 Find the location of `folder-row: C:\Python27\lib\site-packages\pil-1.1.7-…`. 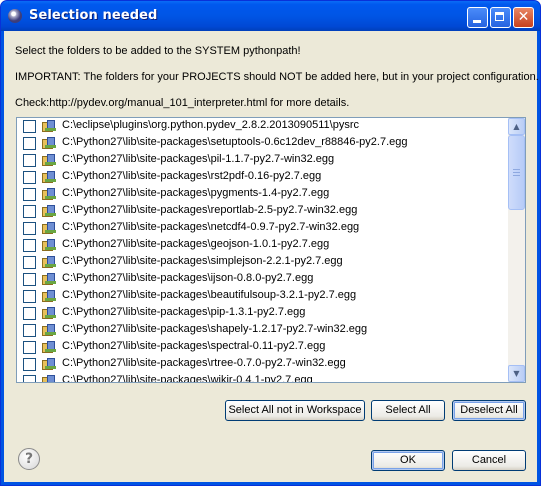

folder-row: C:\Python27\lib\site-packages\pil-1.1.7-… is located at coordinates (262, 160).